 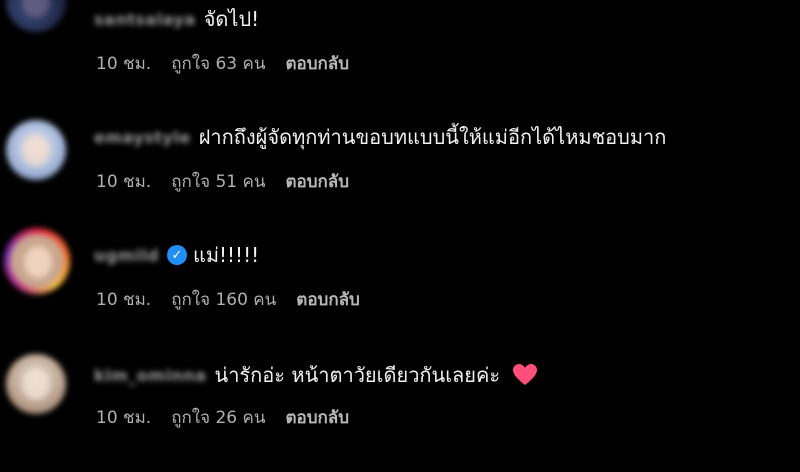 What do you see at coordinates (357, 375) in the screenshot?
I see `comment-text: น่ารักอ่ะ หน้าตาวัยเดียวกันเลยค่ะ` at bounding box center [357, 375].